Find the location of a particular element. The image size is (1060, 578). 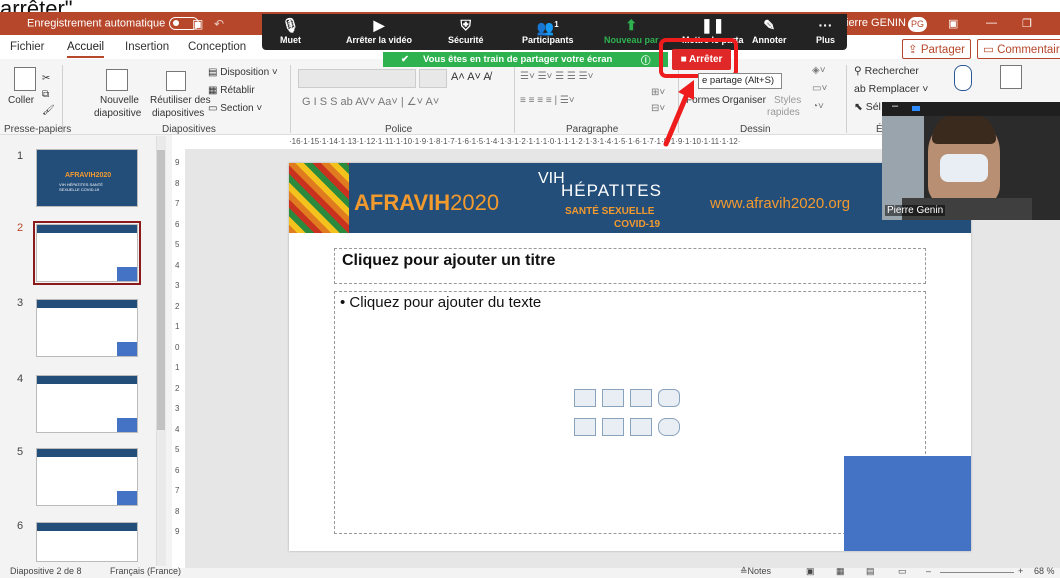

tab-accueil: Accueil is located at coordinates (86, 49).